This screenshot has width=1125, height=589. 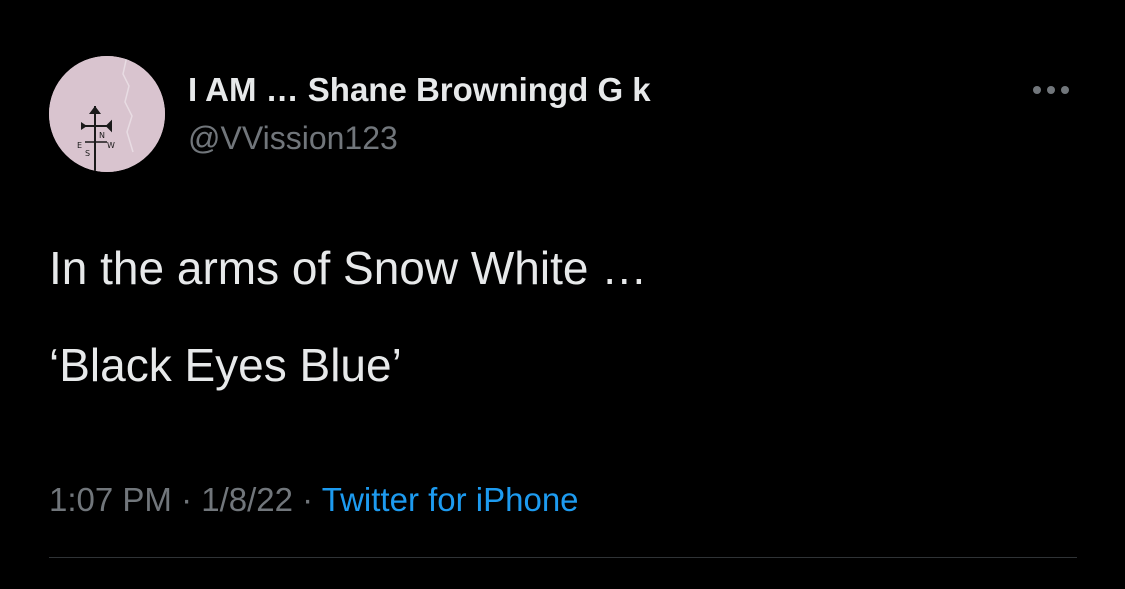 What do you see at coordinates (563, 557) in the screenshot?
I see `divider` at bounding box center [563, 557].